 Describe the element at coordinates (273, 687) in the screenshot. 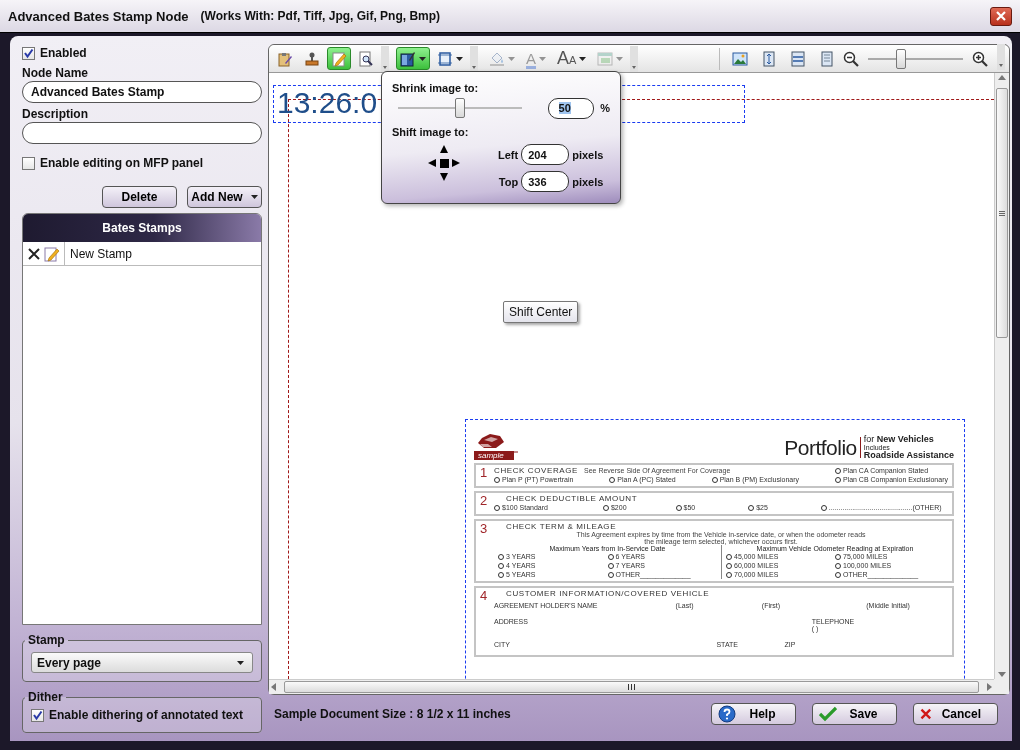

I see `scroll-left-icon` at that location.